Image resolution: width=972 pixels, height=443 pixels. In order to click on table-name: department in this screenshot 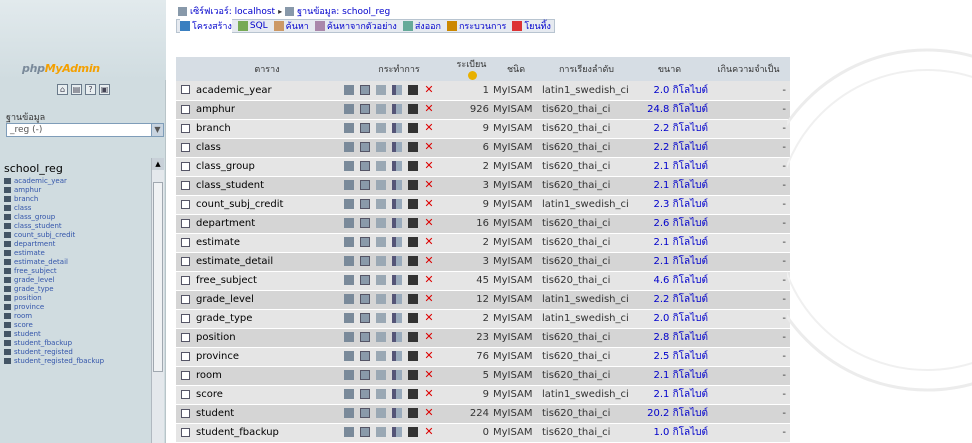, I will do `click(266, 224)`.